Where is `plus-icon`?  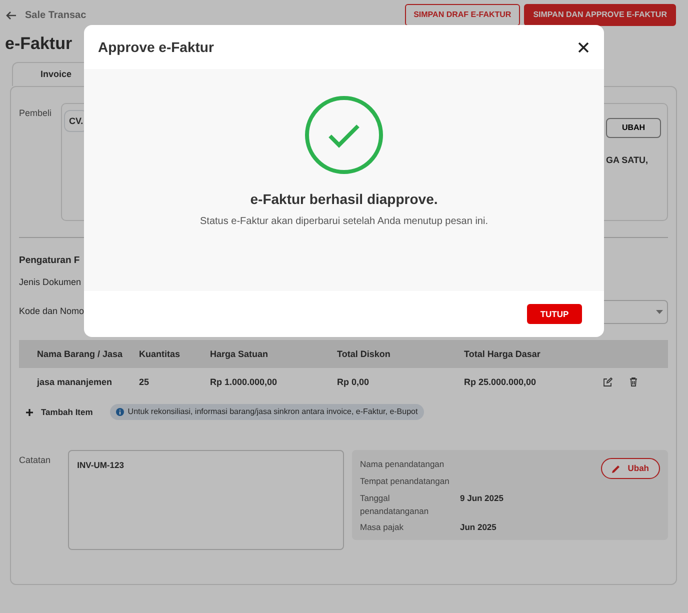 plus-icon is located at coordinates (29, 412).